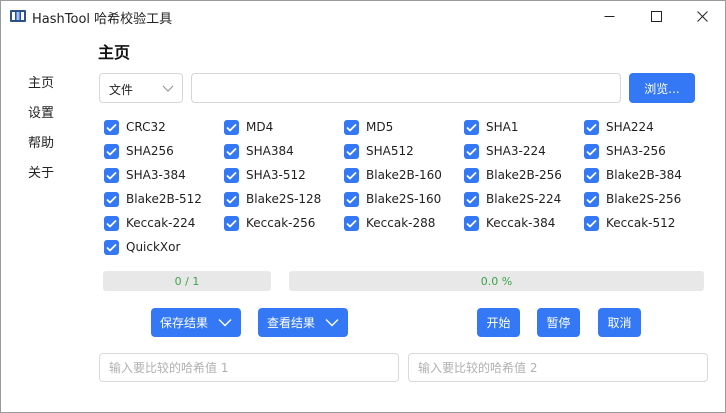 Image resolution: width=726 pixels, height=413 pixels. I want to click on sidebar-item-about: 关于, so click(41, 171).